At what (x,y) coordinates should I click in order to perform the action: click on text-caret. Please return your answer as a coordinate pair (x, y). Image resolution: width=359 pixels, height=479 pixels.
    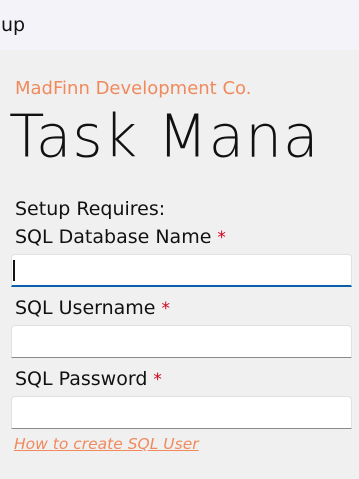
    Looking at the image, I should click on (14, 270).